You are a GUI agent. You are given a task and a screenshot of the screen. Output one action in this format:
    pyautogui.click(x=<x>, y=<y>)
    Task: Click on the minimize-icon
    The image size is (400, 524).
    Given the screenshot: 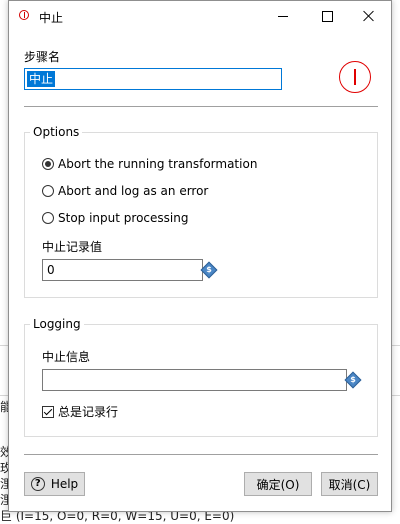 What is the action you would take?
    pyautogui.click(x=283, y=16)
    